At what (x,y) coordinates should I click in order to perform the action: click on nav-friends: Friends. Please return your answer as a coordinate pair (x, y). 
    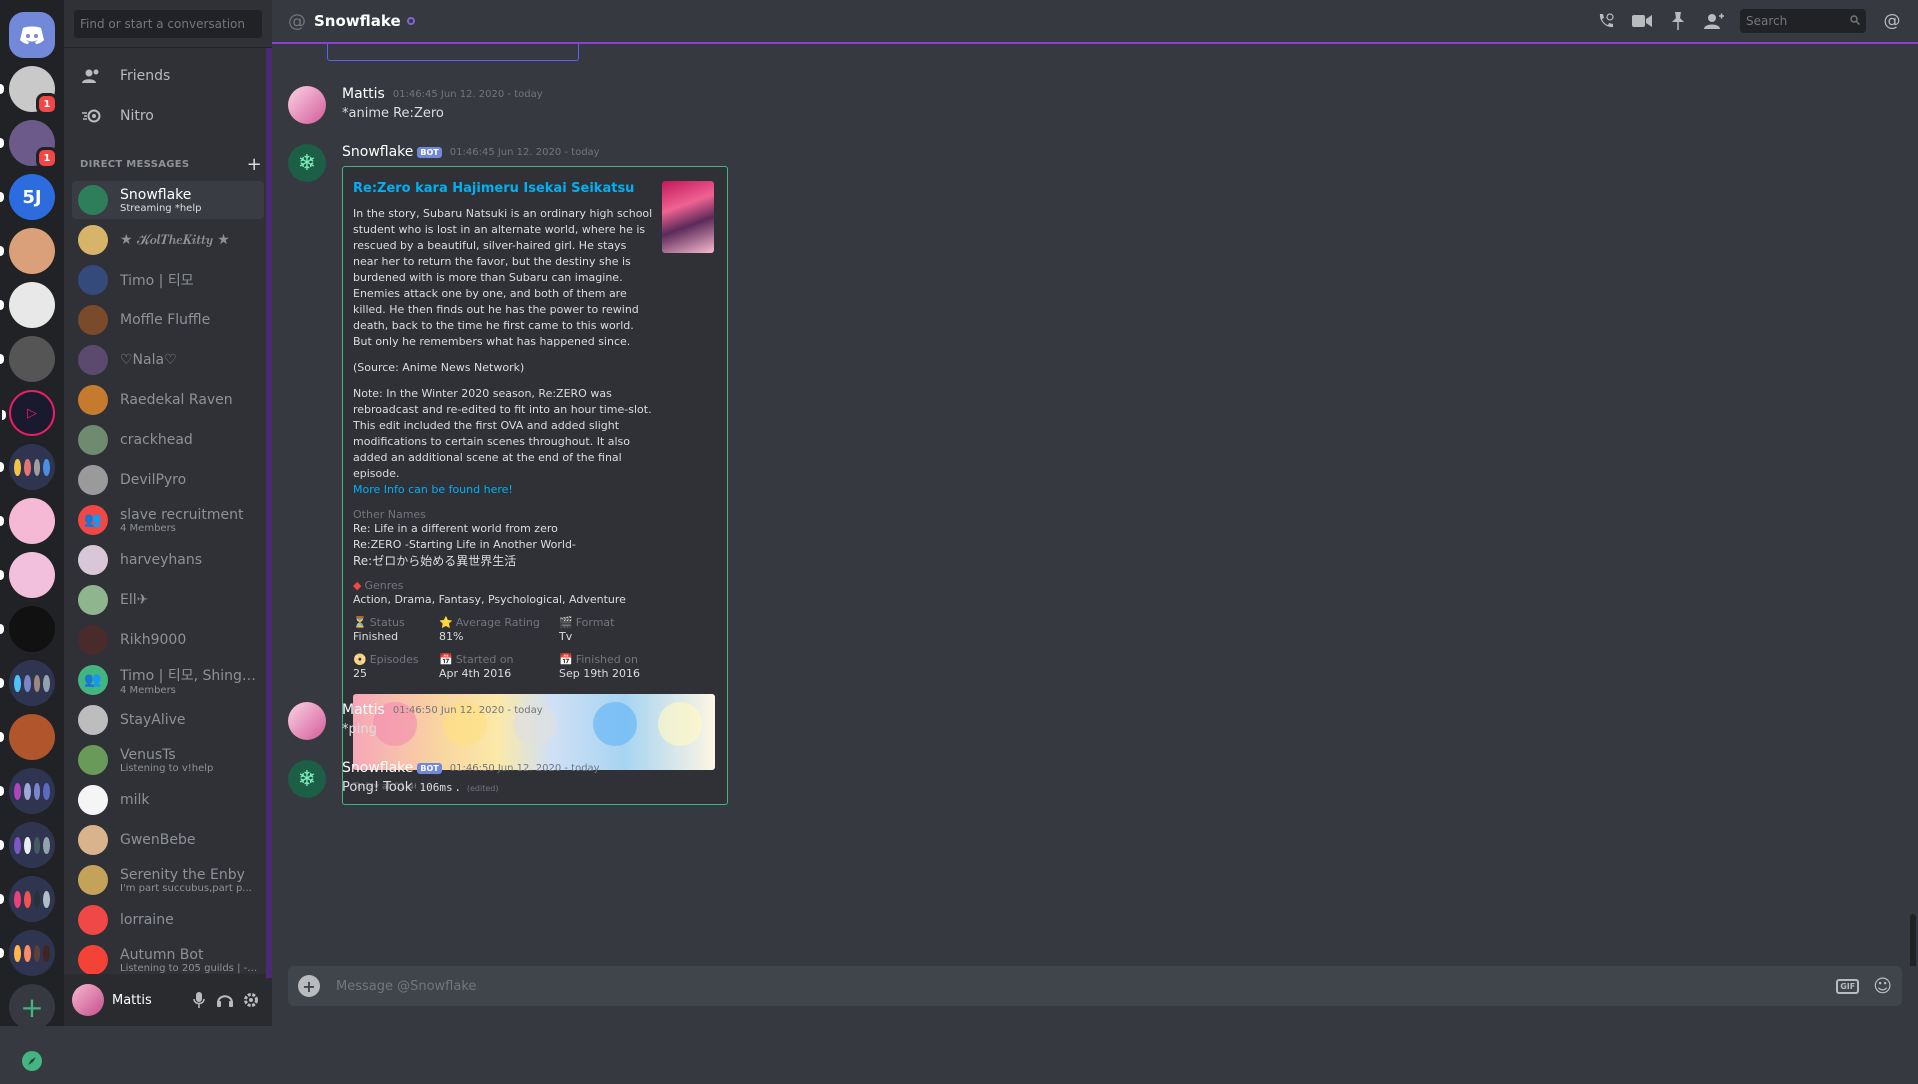
    Looking at the image, I should click on (168, 76).